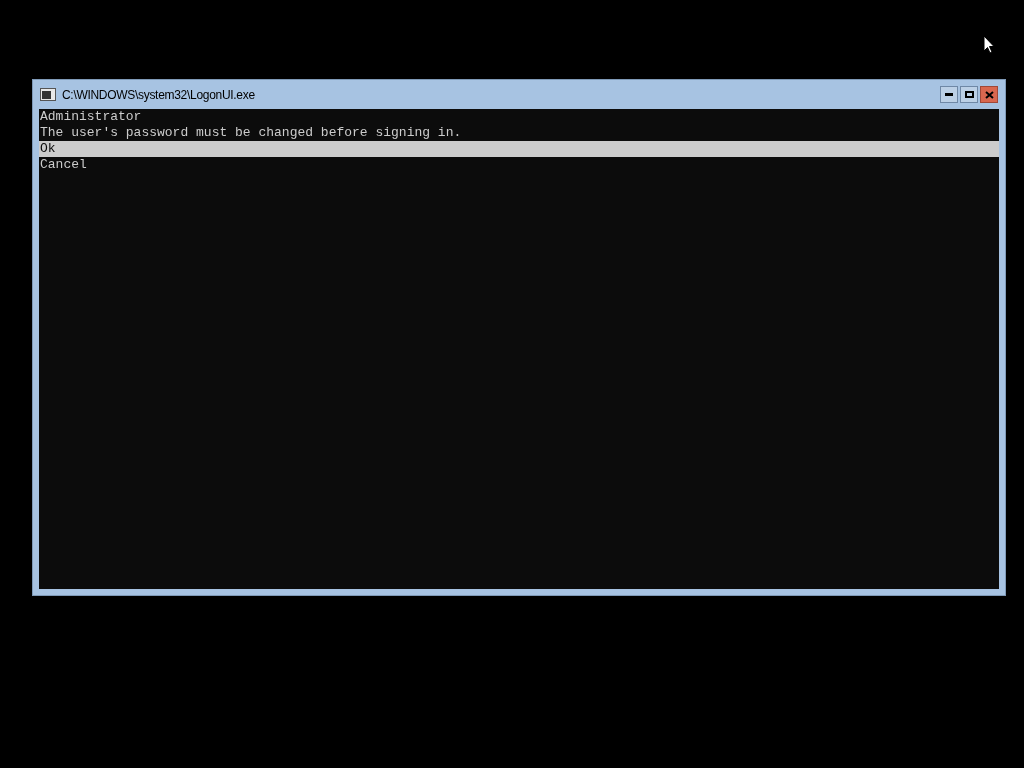 This screenshot has width=1024, height=768. What do you see at coordinates (969, 94) in the screenshot?
I see `maximize-button` at bounding box center [969, 94].